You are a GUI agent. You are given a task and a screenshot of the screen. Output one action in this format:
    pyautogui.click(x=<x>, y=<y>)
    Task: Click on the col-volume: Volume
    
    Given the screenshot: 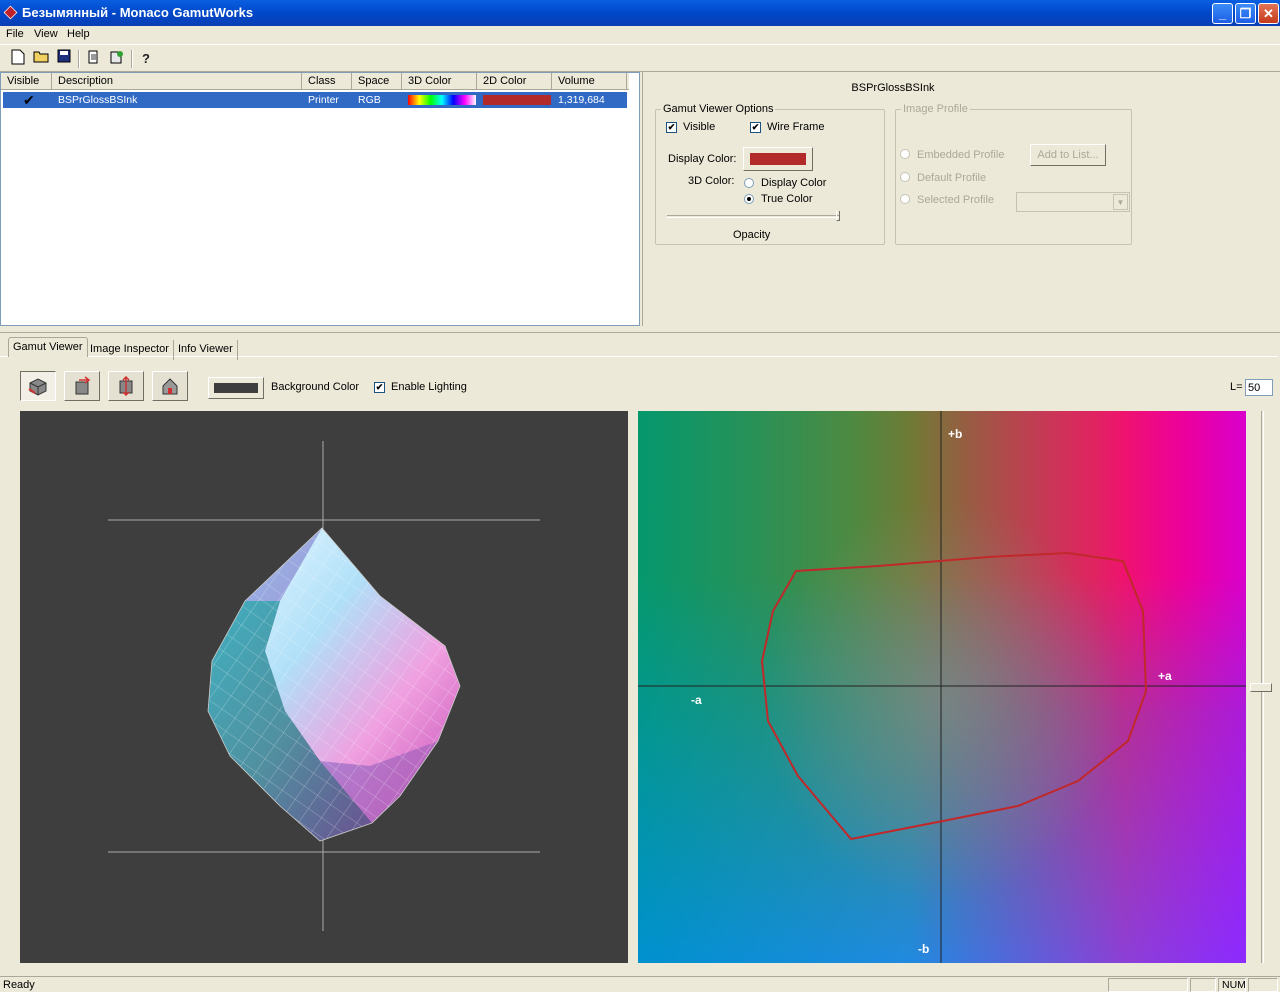 What is the action you would take?
    pyautogui.click(x=589, y=81)
    